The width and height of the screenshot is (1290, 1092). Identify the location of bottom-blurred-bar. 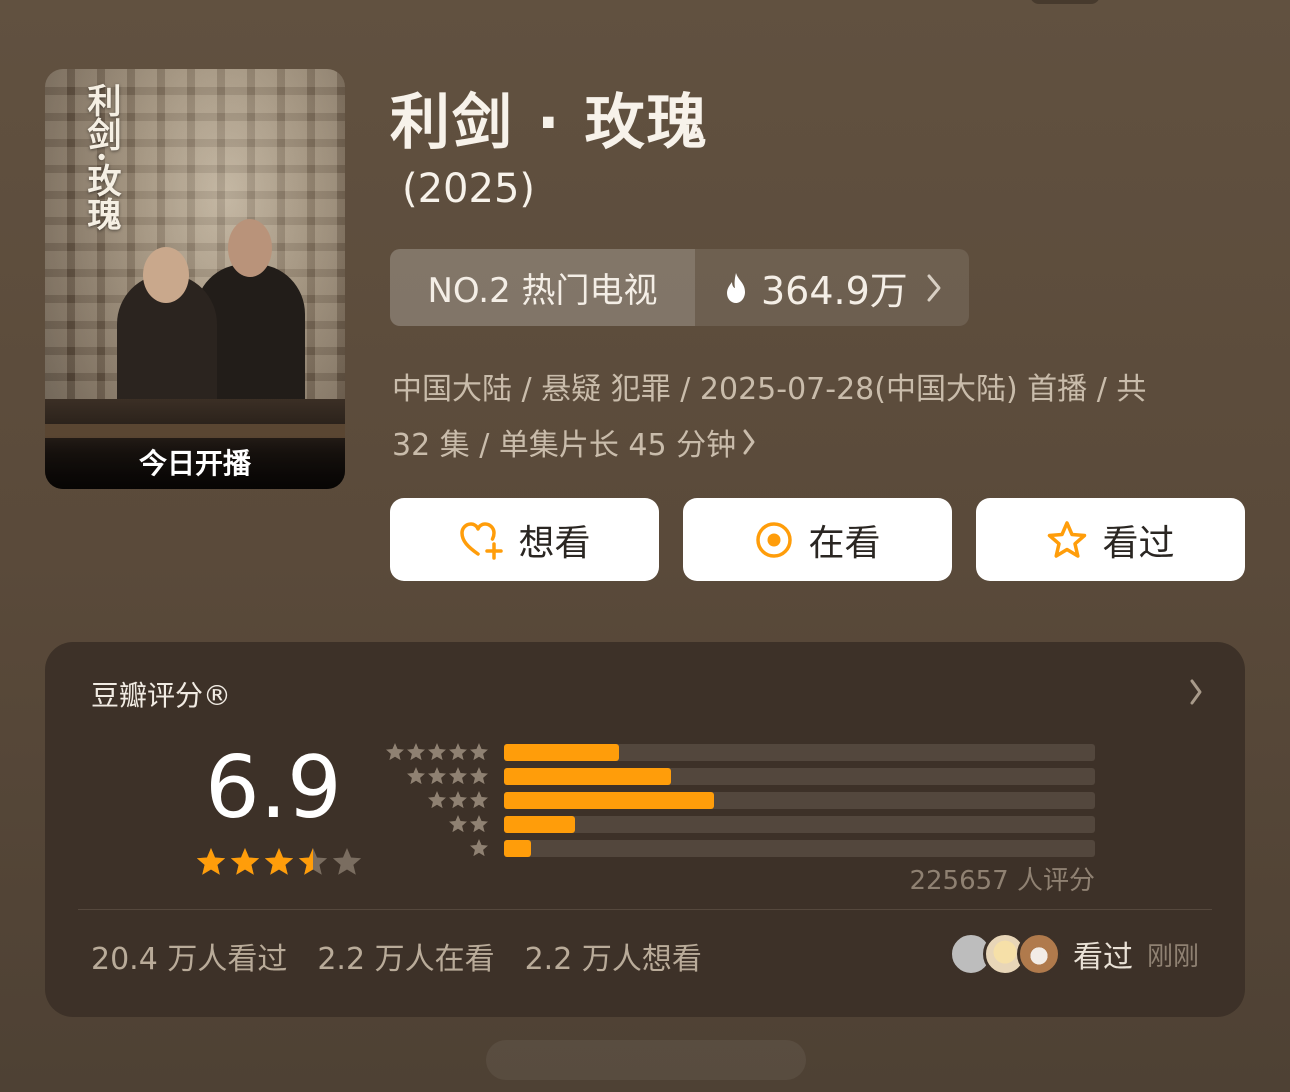
(646, 1060).